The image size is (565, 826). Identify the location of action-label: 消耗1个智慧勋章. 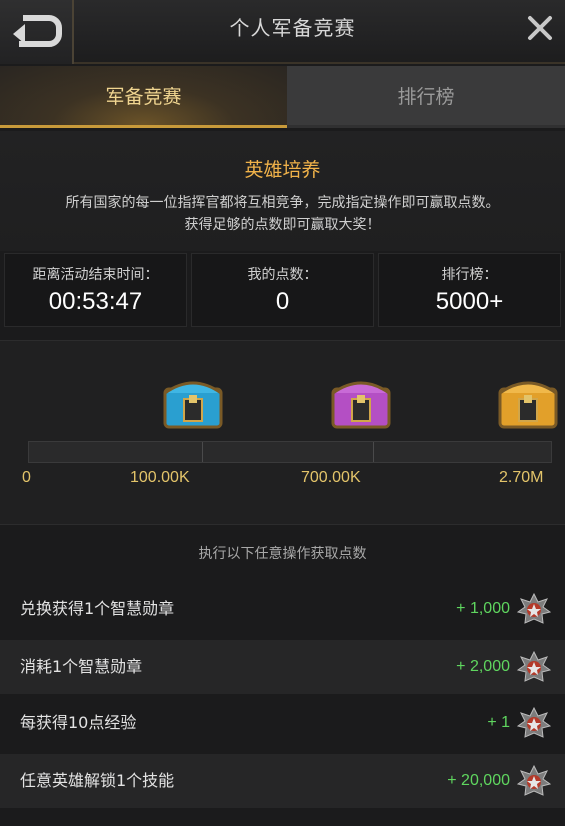
(81, 666).